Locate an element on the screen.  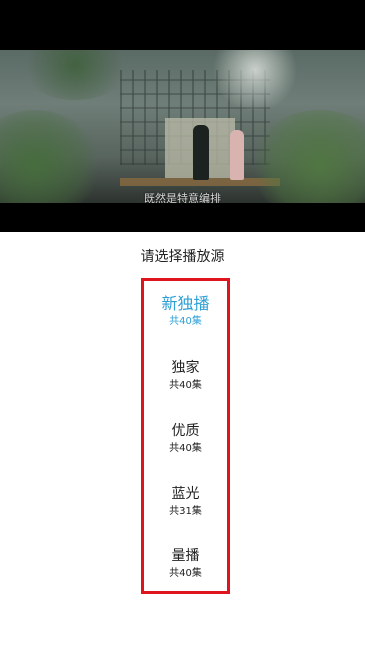
source-option-lan-guang: 蓝光 共31集 is located at coordinates (185, 502).